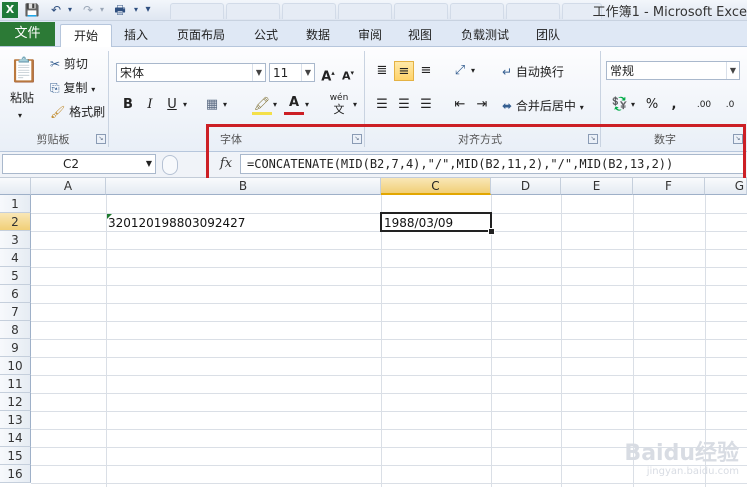 The image size is (747, 487). Describe the element at coordinates (597, 186) in the screenshot. I see `column-header-e: E` at that location.